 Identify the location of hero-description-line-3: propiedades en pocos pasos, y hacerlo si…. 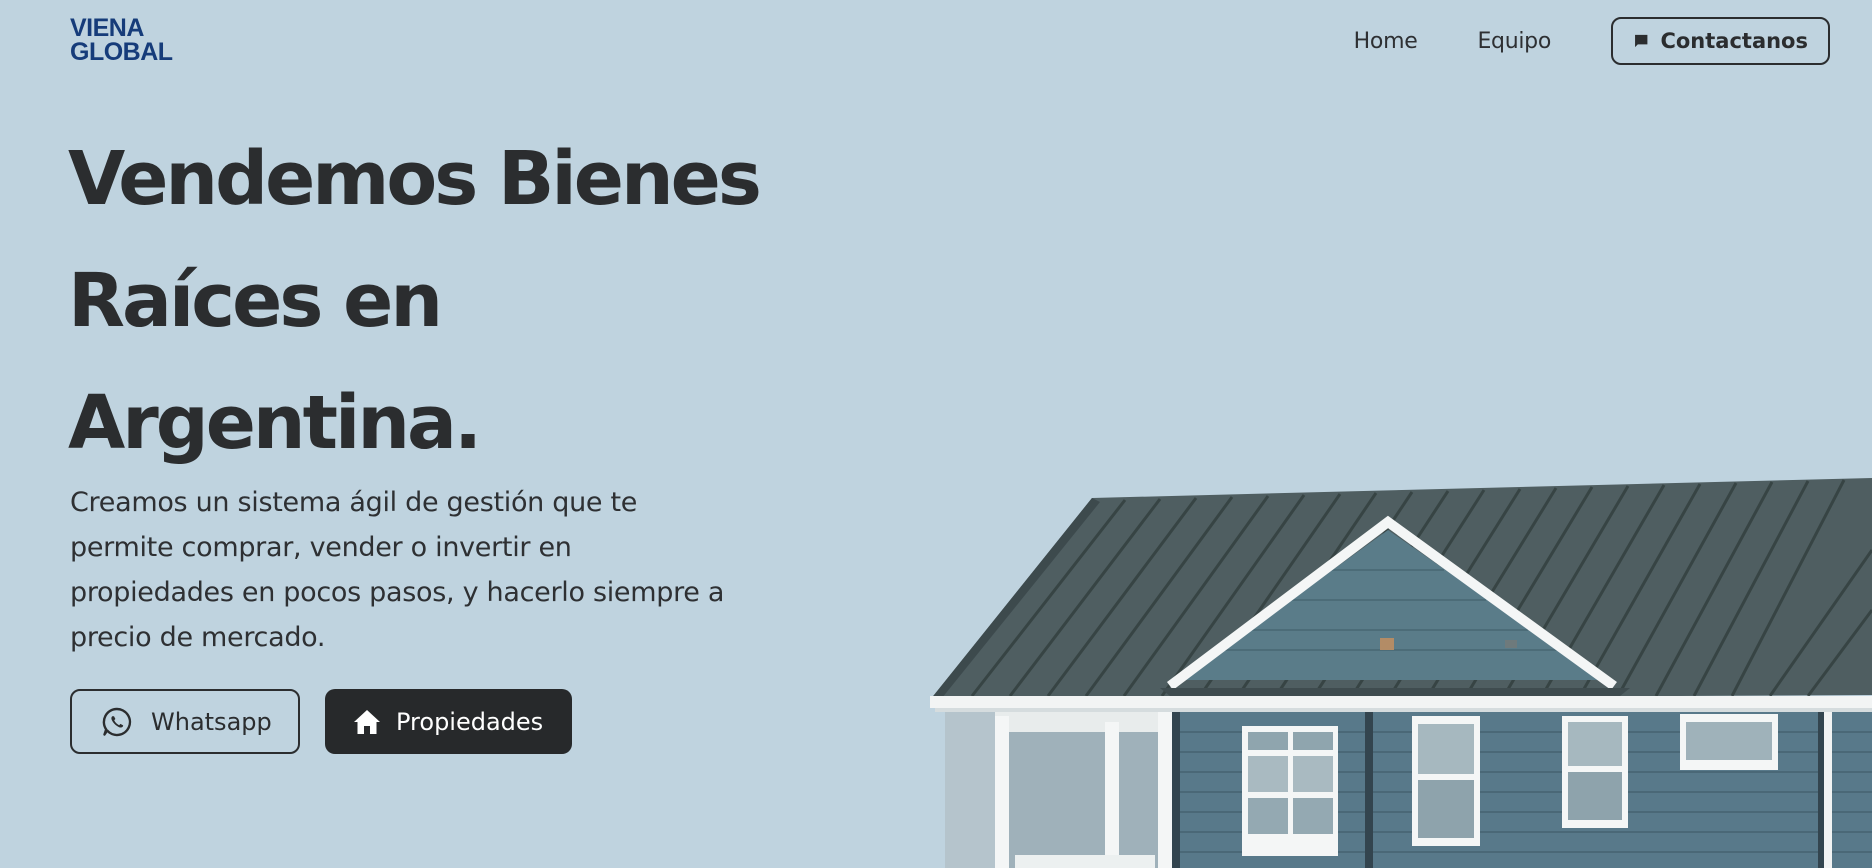
(397, 592).